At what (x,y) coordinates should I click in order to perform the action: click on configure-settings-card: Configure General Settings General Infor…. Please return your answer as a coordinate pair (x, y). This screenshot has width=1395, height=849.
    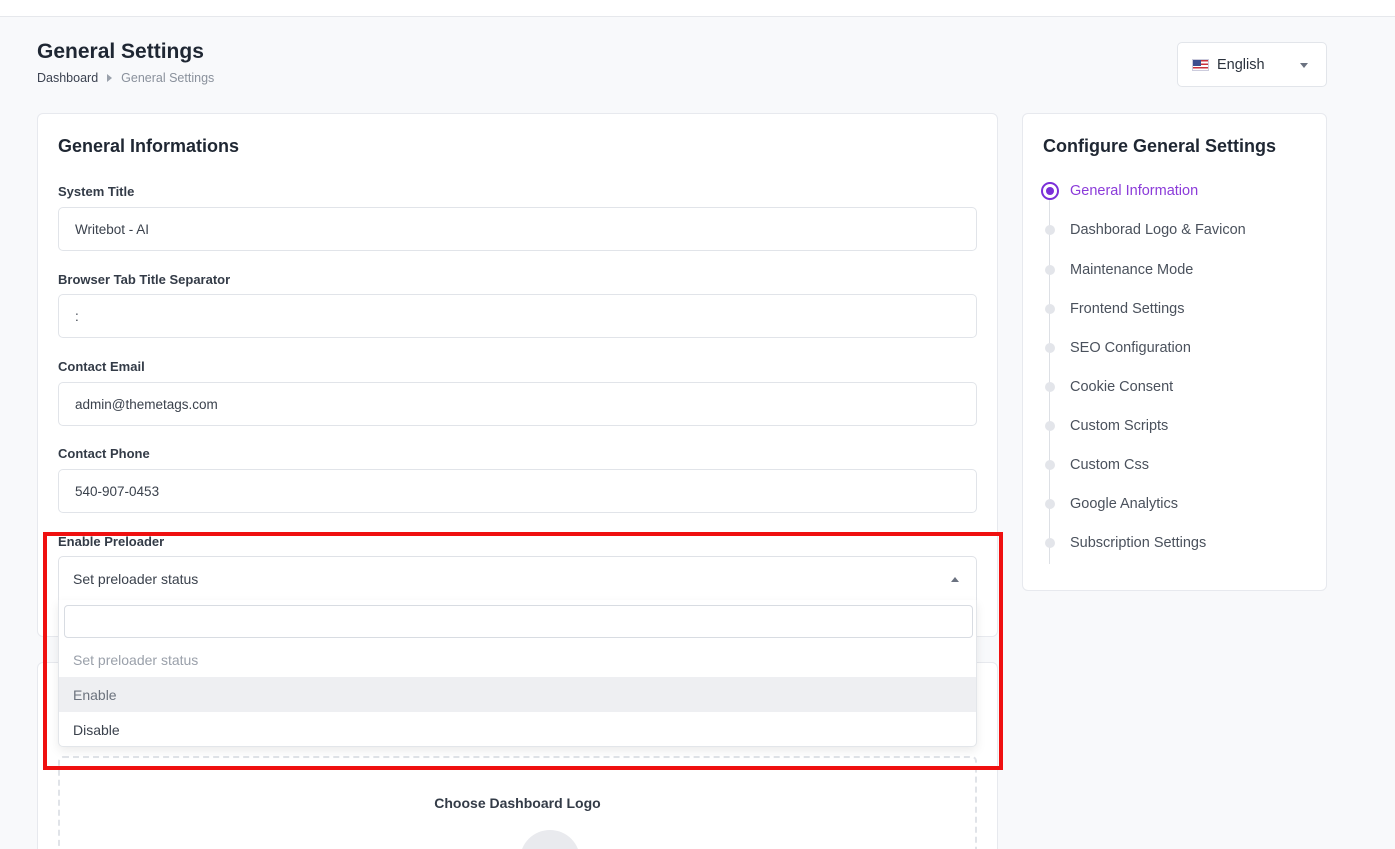
    Looking at the image, I should click on (1174, 352).